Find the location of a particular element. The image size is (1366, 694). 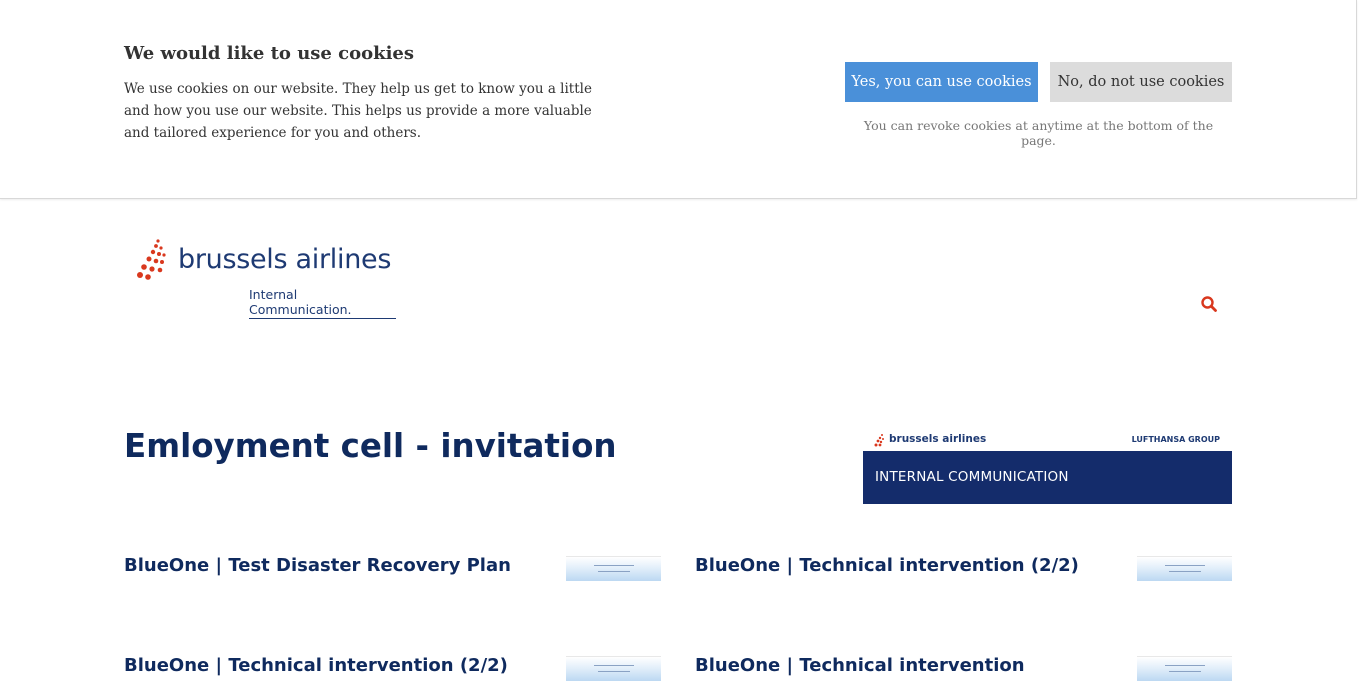

banner-label-area: INTERNAL COMMUNICATION is located at coordinates (1047, 477).